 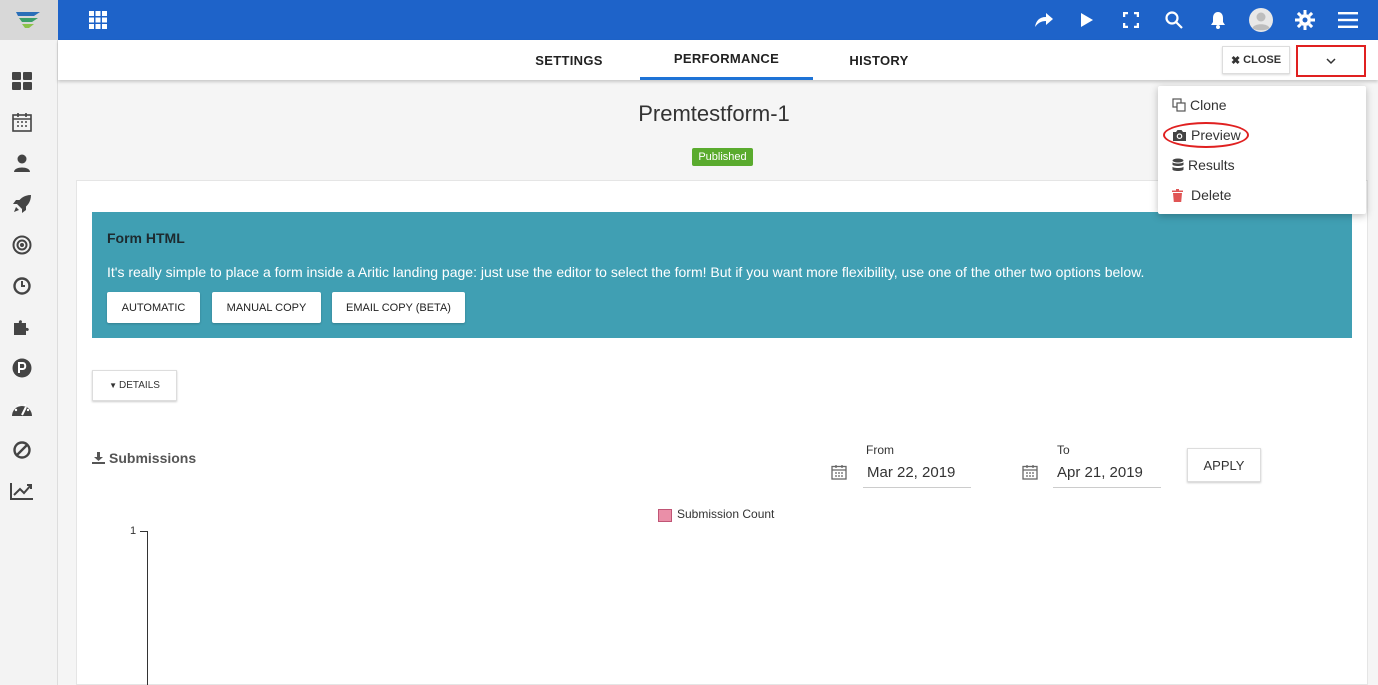 What do you see at coordinates (1211, 195) in the screenshot?
I see `menu-item-label: Delete` at bounding box center [1211, 195].